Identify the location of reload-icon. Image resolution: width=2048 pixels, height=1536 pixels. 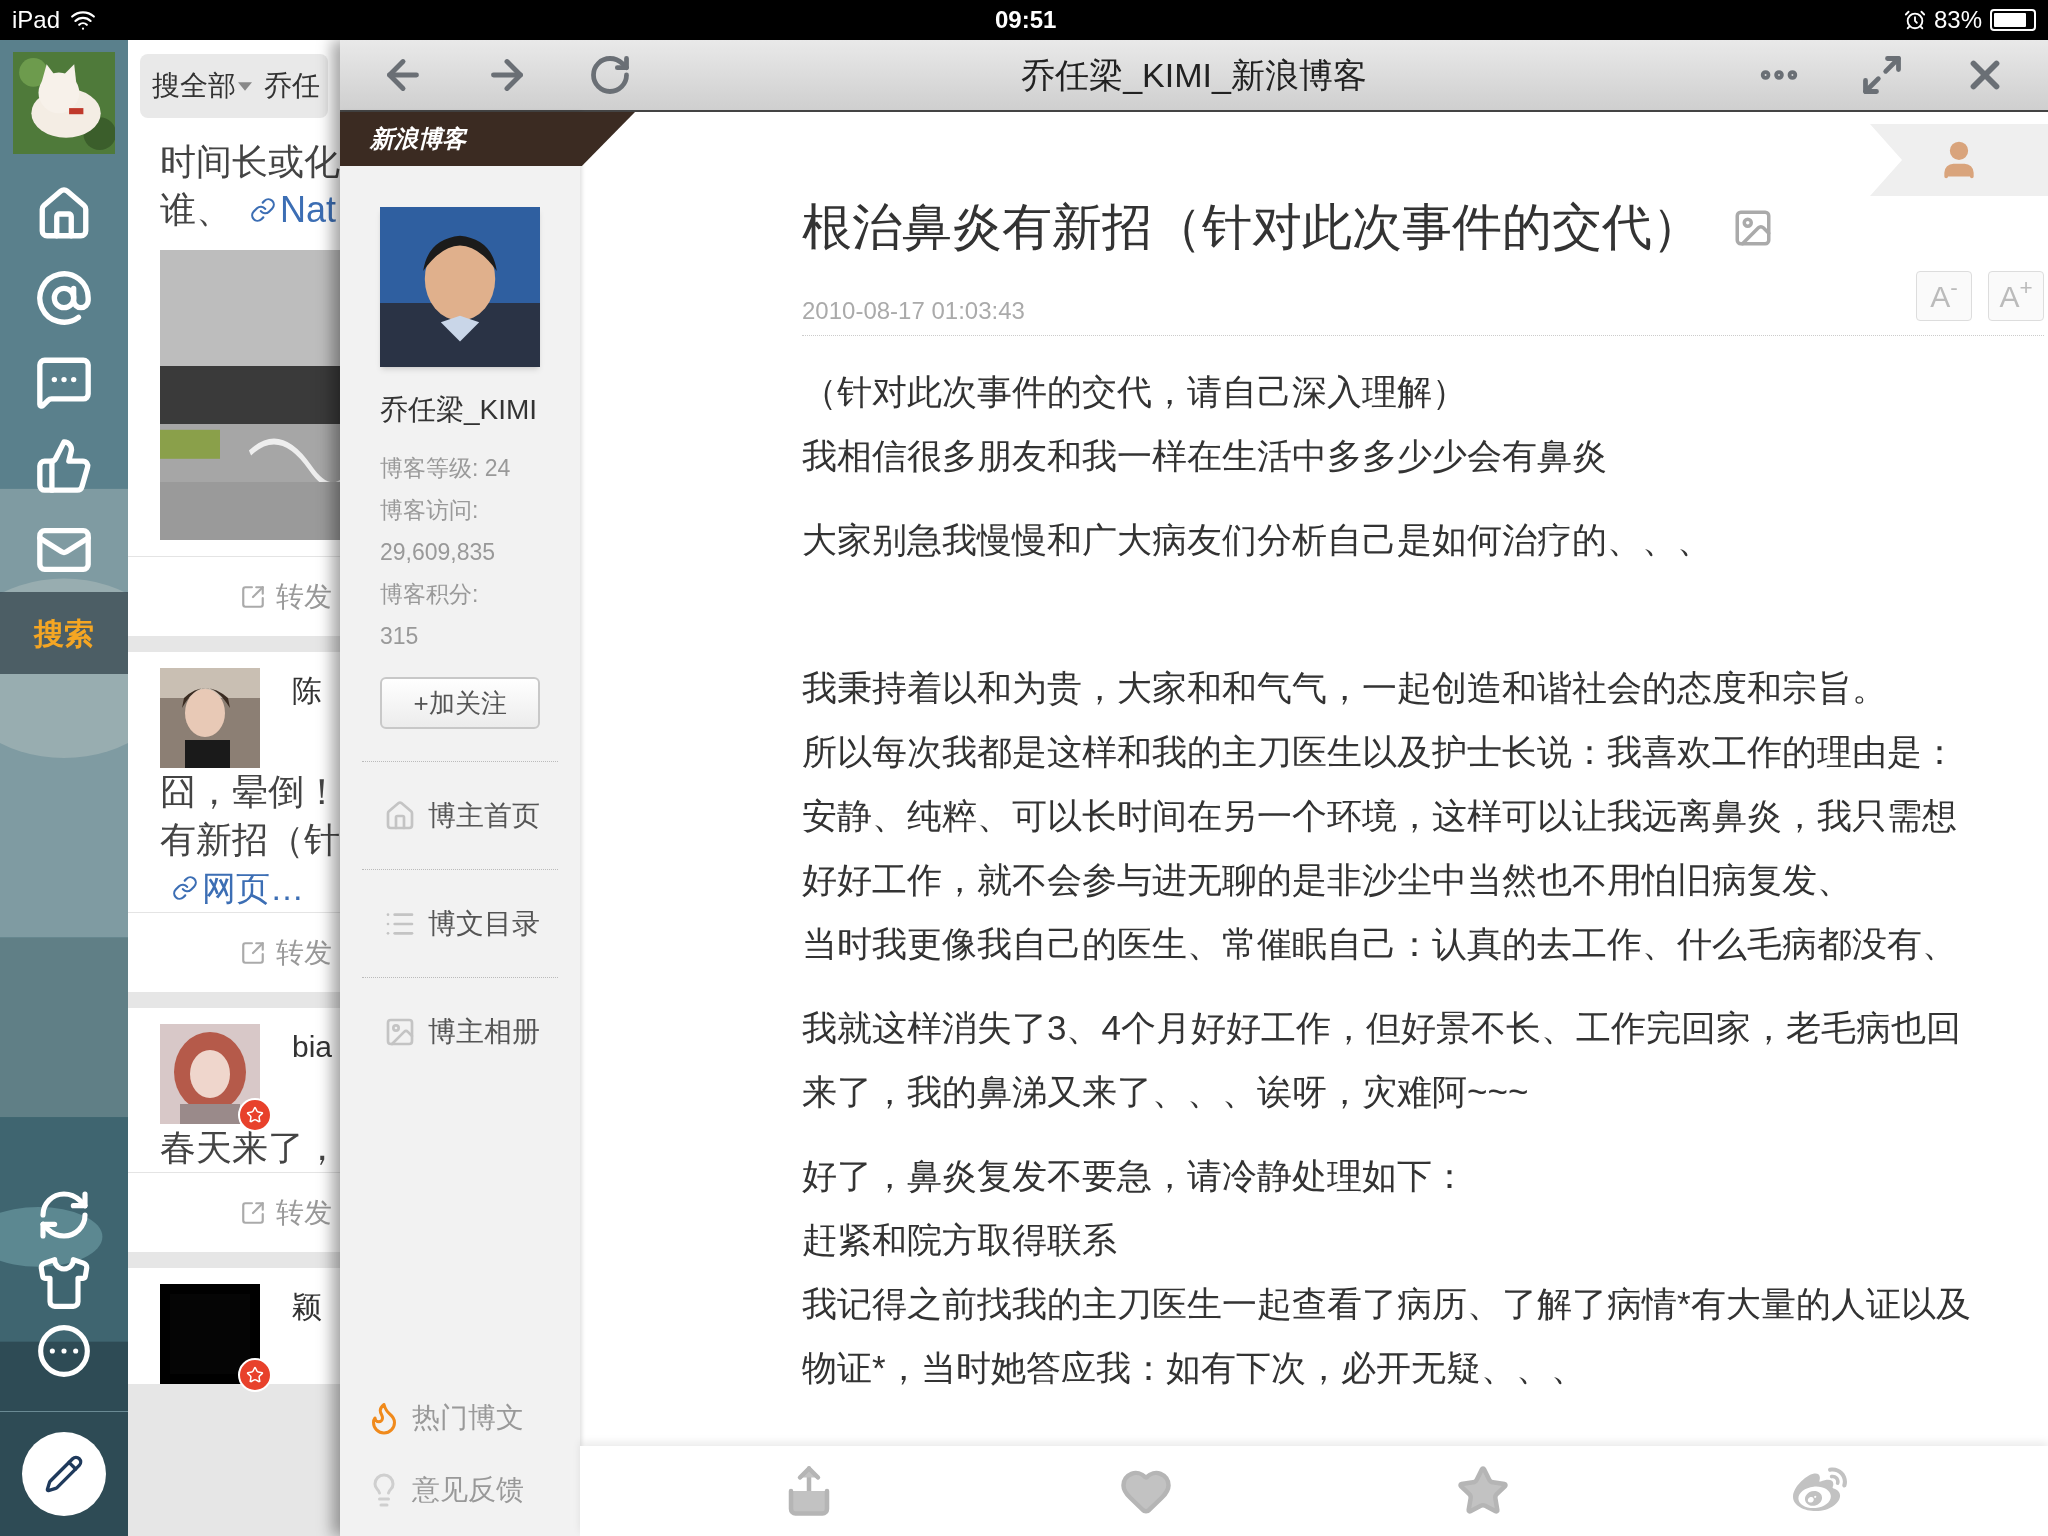
(610, 75).